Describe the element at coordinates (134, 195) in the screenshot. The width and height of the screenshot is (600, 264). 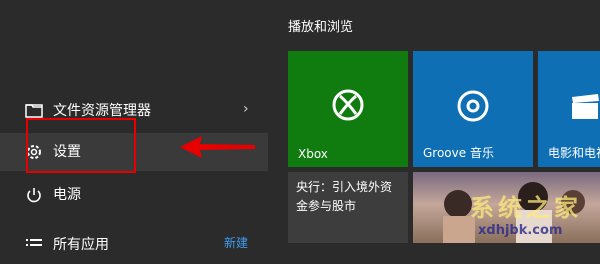
I see `menu-item-power: 电源` at that location.